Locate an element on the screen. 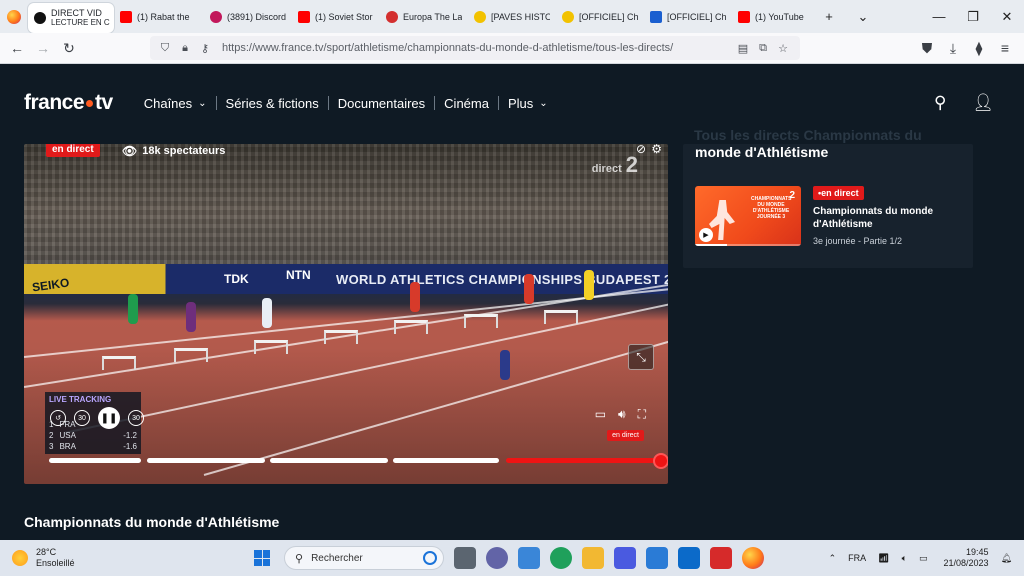 This screenshot has height=576, width=1024. volume-icon: 🔊︎ is located at coordinates (622, 414).